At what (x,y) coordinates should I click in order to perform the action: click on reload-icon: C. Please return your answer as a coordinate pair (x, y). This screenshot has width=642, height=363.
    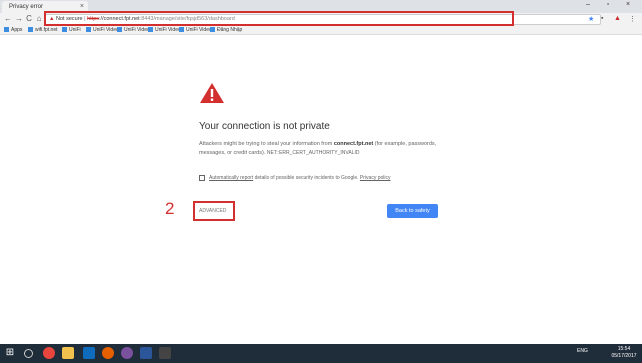
    Looking at the image, I should click on (29, 19).